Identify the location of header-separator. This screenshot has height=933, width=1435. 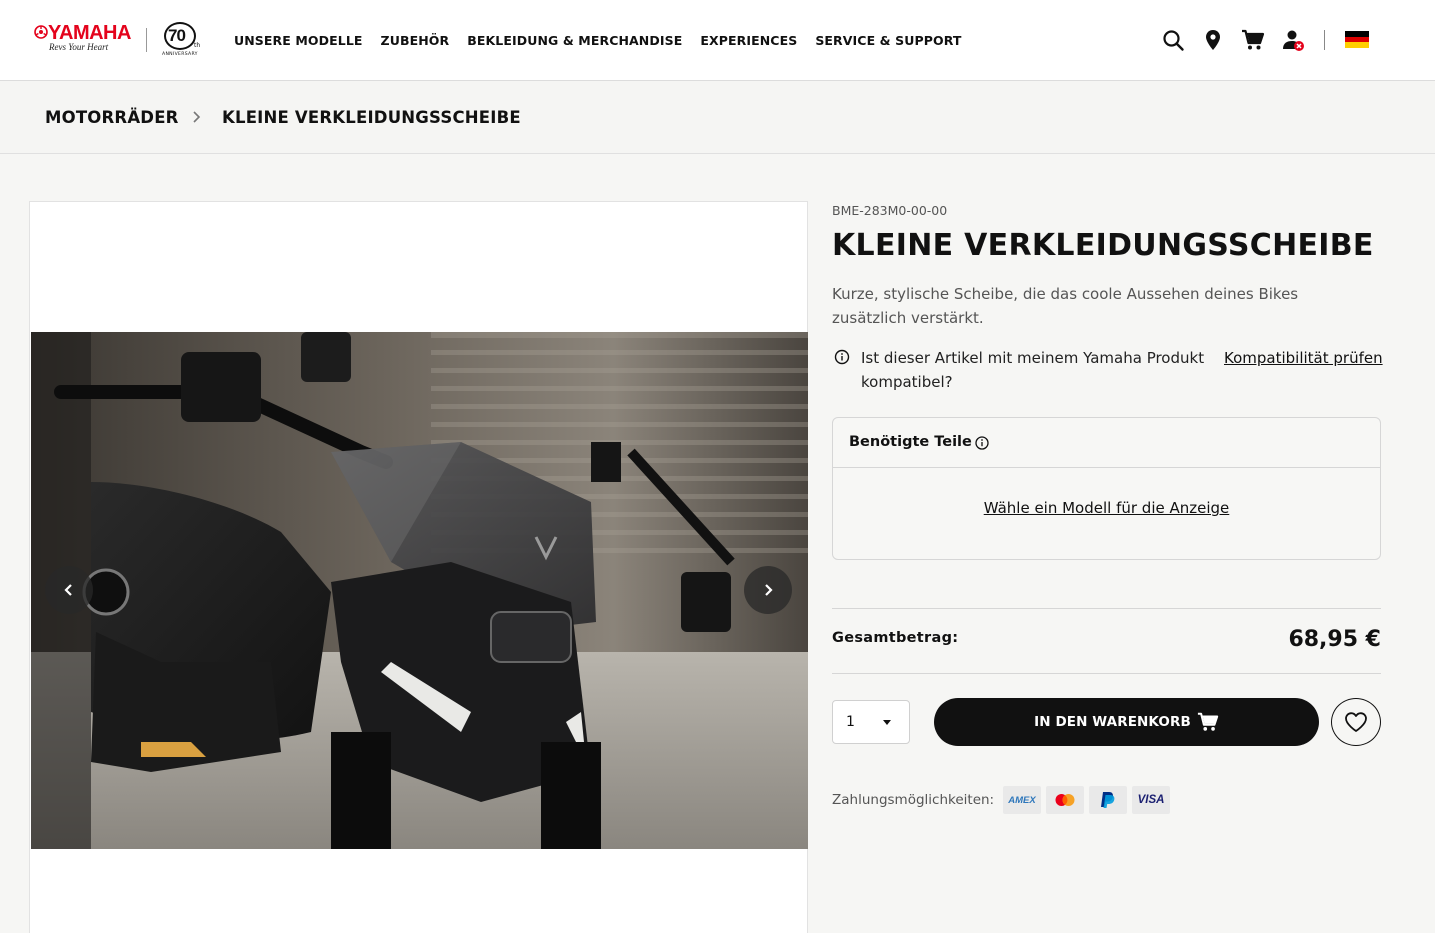
(1324, 40).